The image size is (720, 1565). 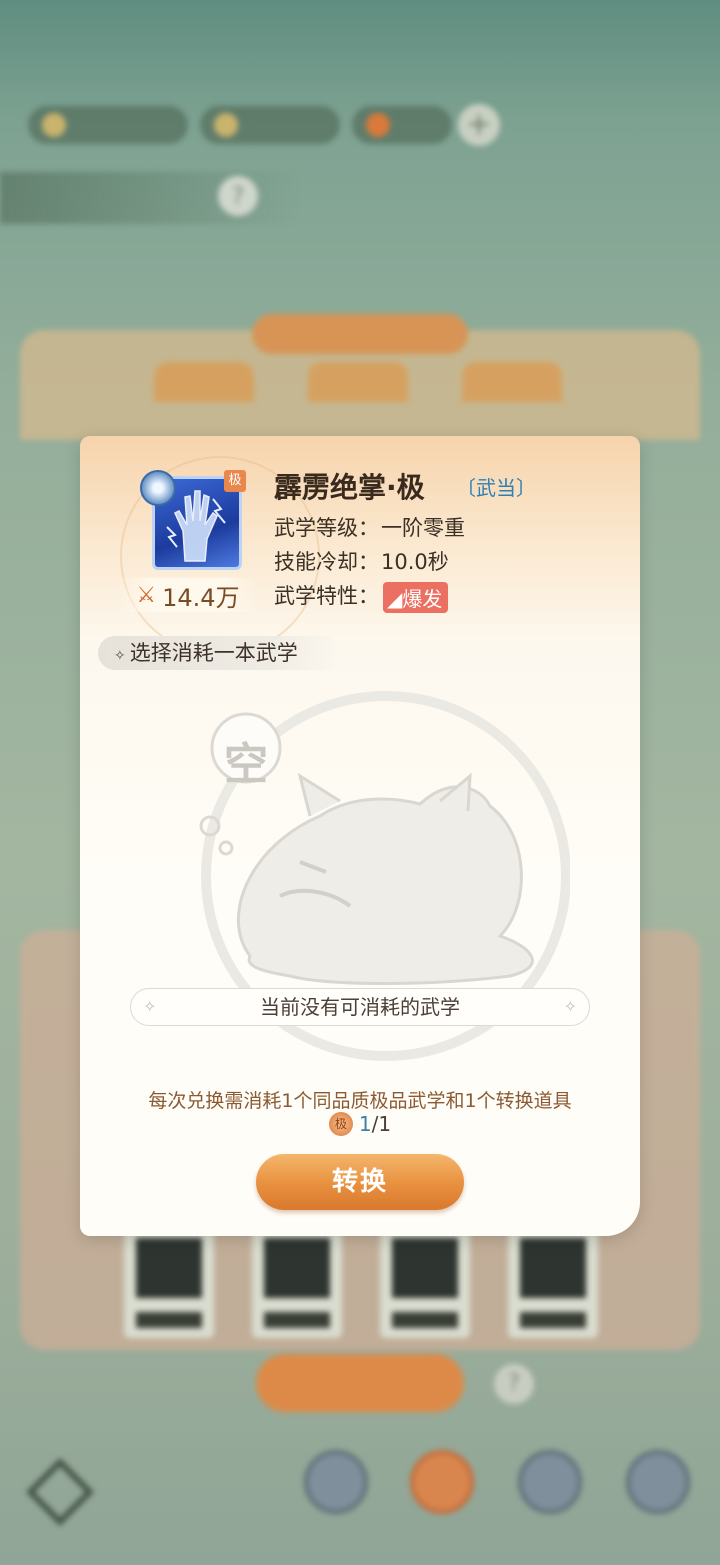 What do you see at coordinates (340, 1124) in the screenshot?
I see `convert-item-icon: 极` at bounding box center [340, 1124].